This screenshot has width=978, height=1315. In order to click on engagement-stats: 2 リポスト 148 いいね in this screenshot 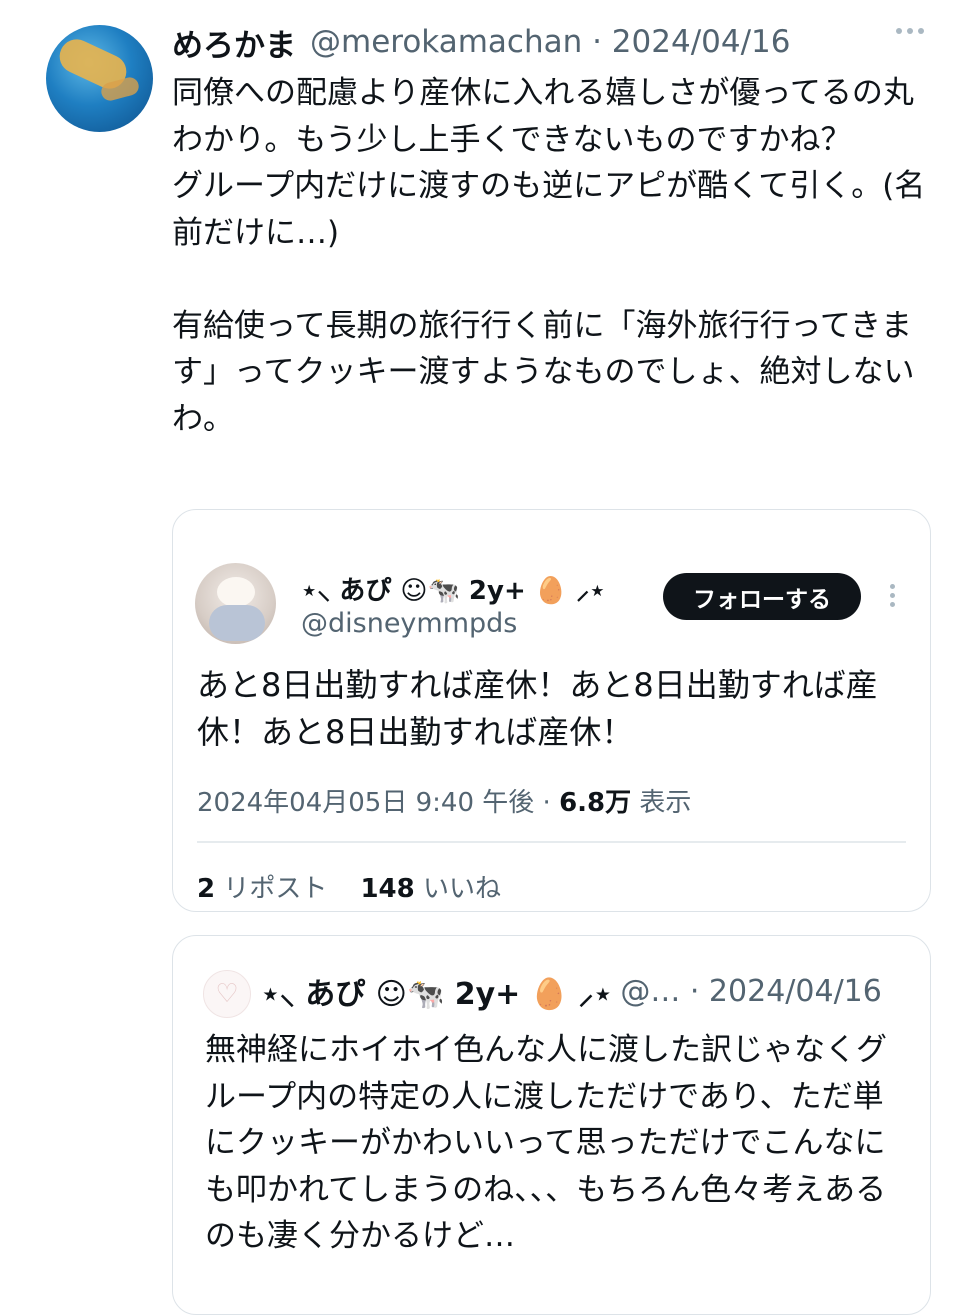, I will do `click(349, 886)`.